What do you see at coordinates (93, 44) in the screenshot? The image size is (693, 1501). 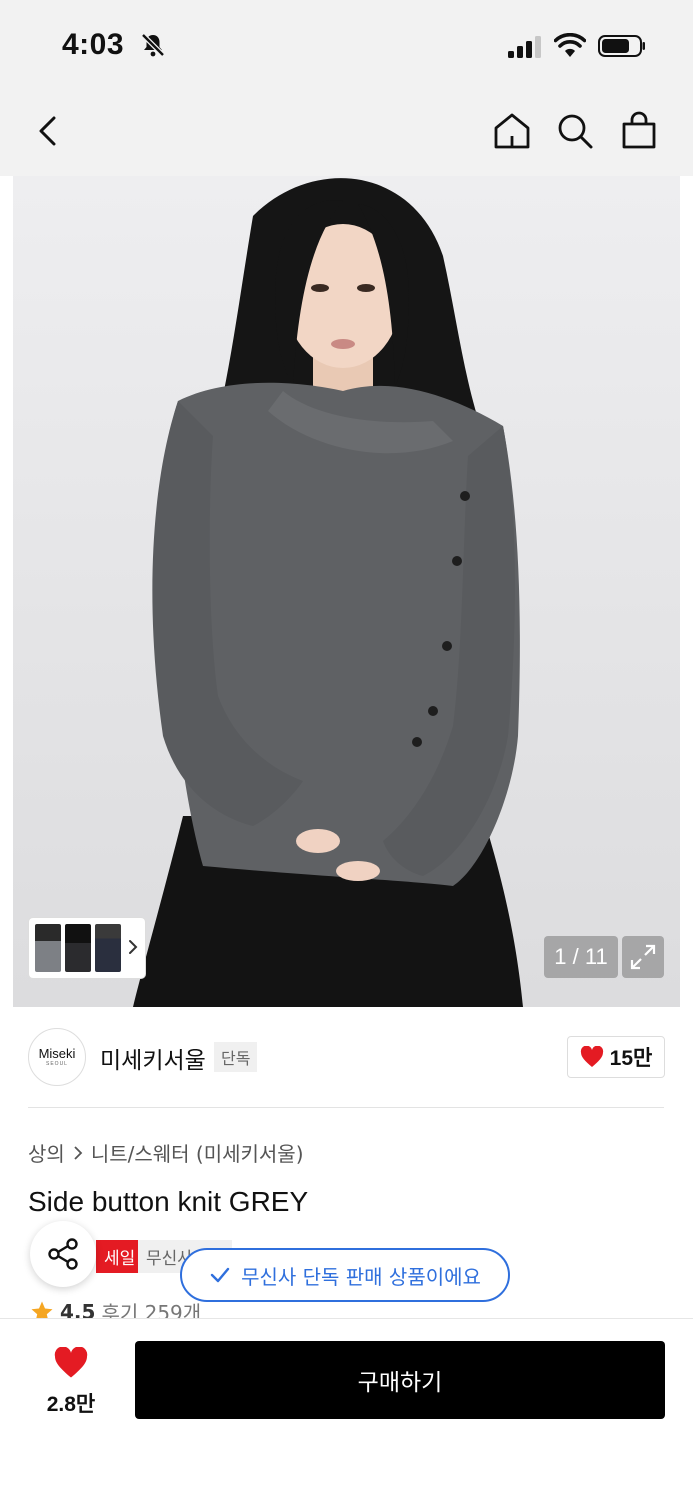 I see `status-time: 4:03` at bounding box center [93, 44].